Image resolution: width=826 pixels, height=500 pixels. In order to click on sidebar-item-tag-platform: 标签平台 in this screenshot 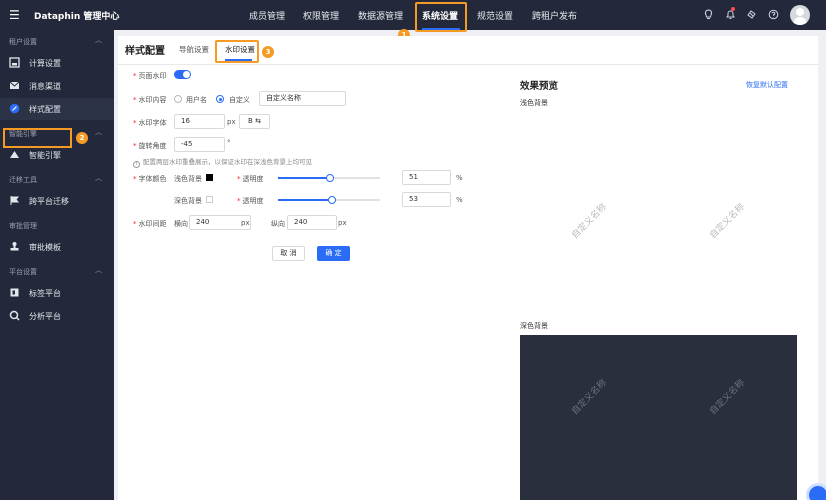, I will do `click(57, 293)`.